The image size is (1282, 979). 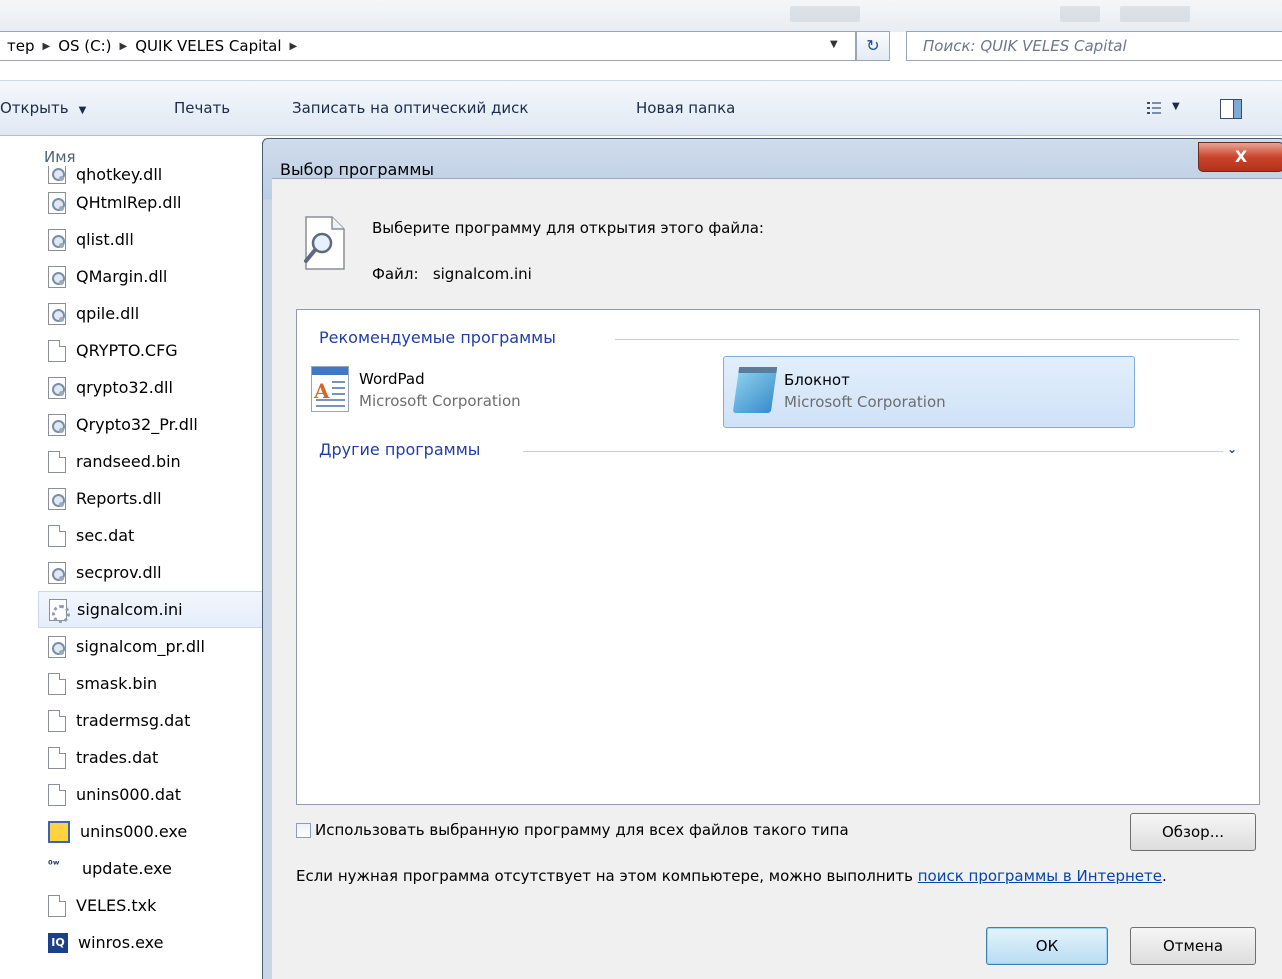 I want to click on ok-button: ОК, so click(x=1047, y=946).